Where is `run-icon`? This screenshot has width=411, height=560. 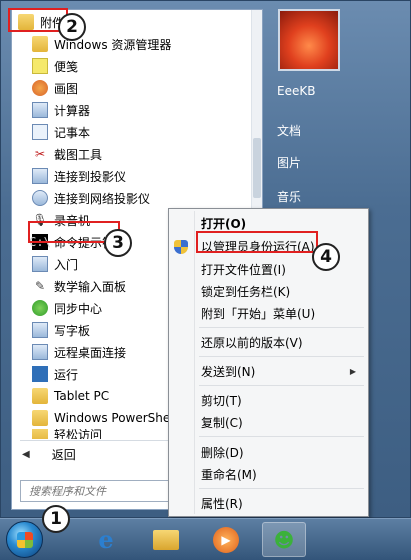 run-icon is located at coordinates (40, 374).